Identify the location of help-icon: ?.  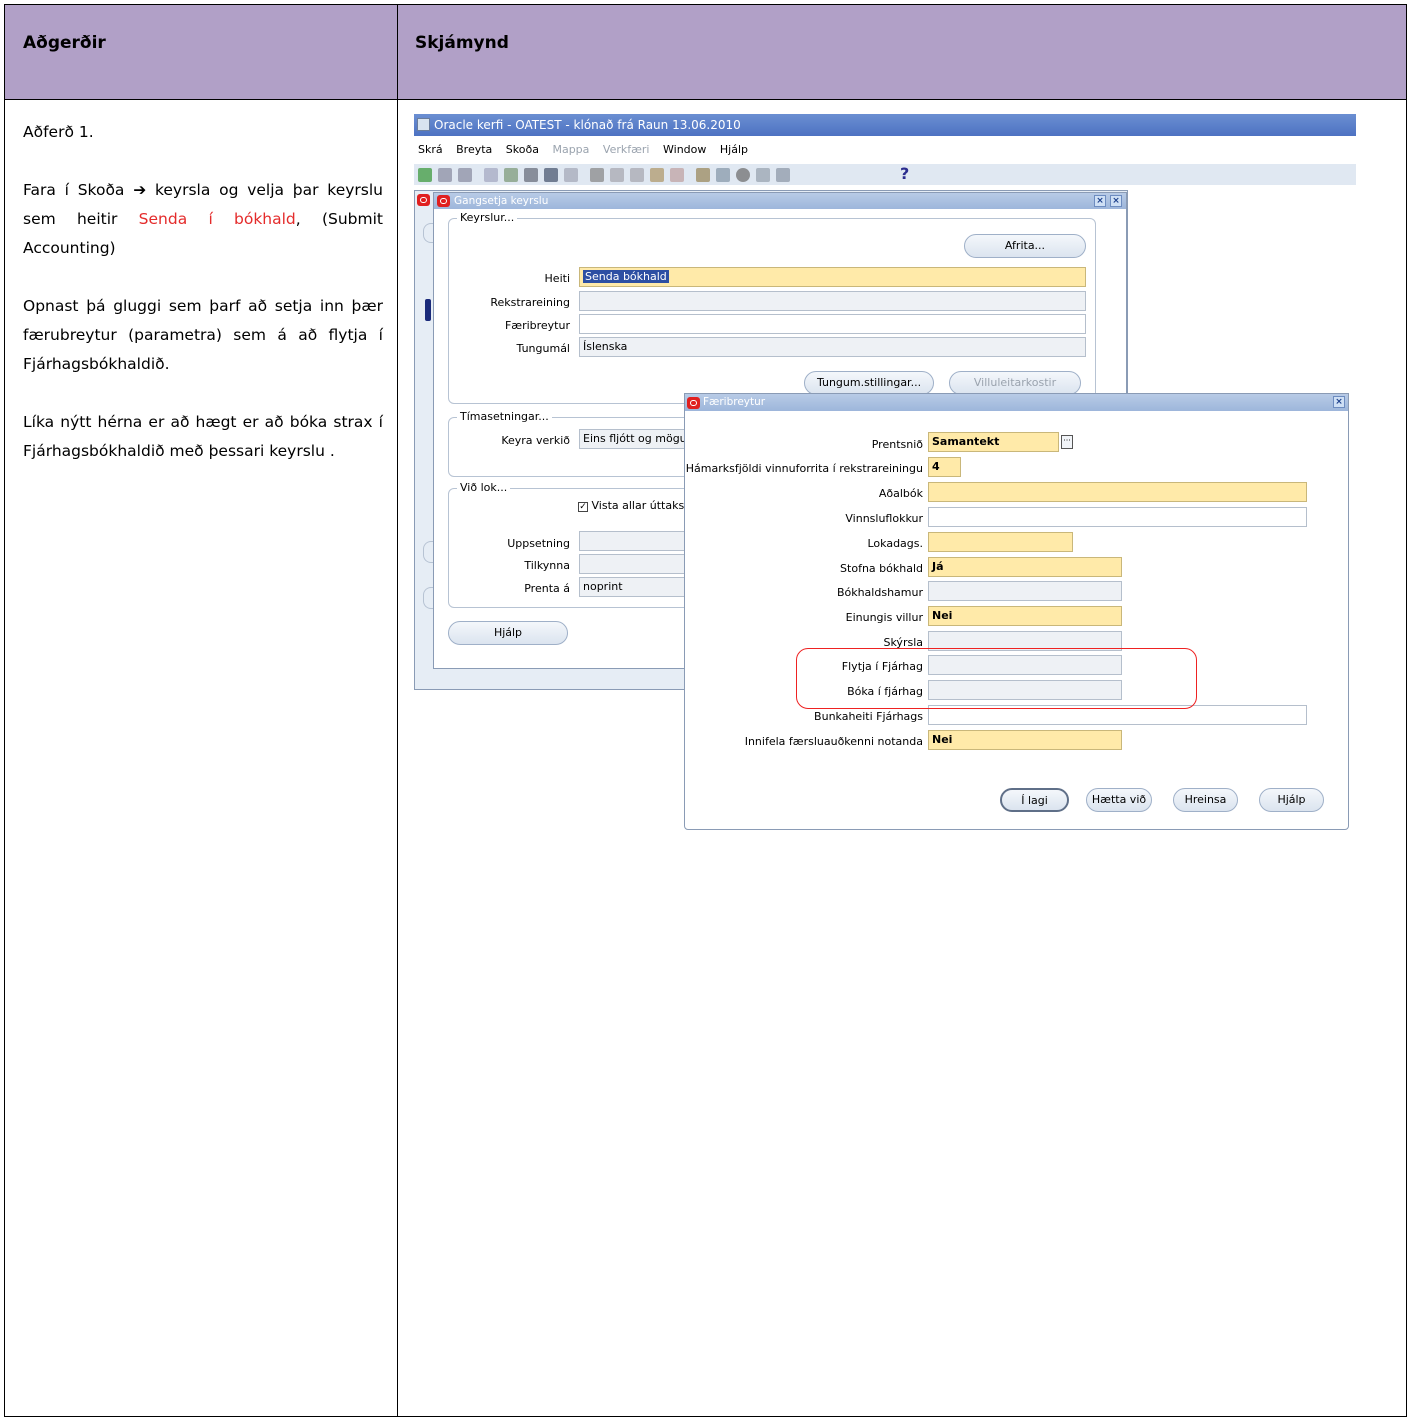
(904, 173).